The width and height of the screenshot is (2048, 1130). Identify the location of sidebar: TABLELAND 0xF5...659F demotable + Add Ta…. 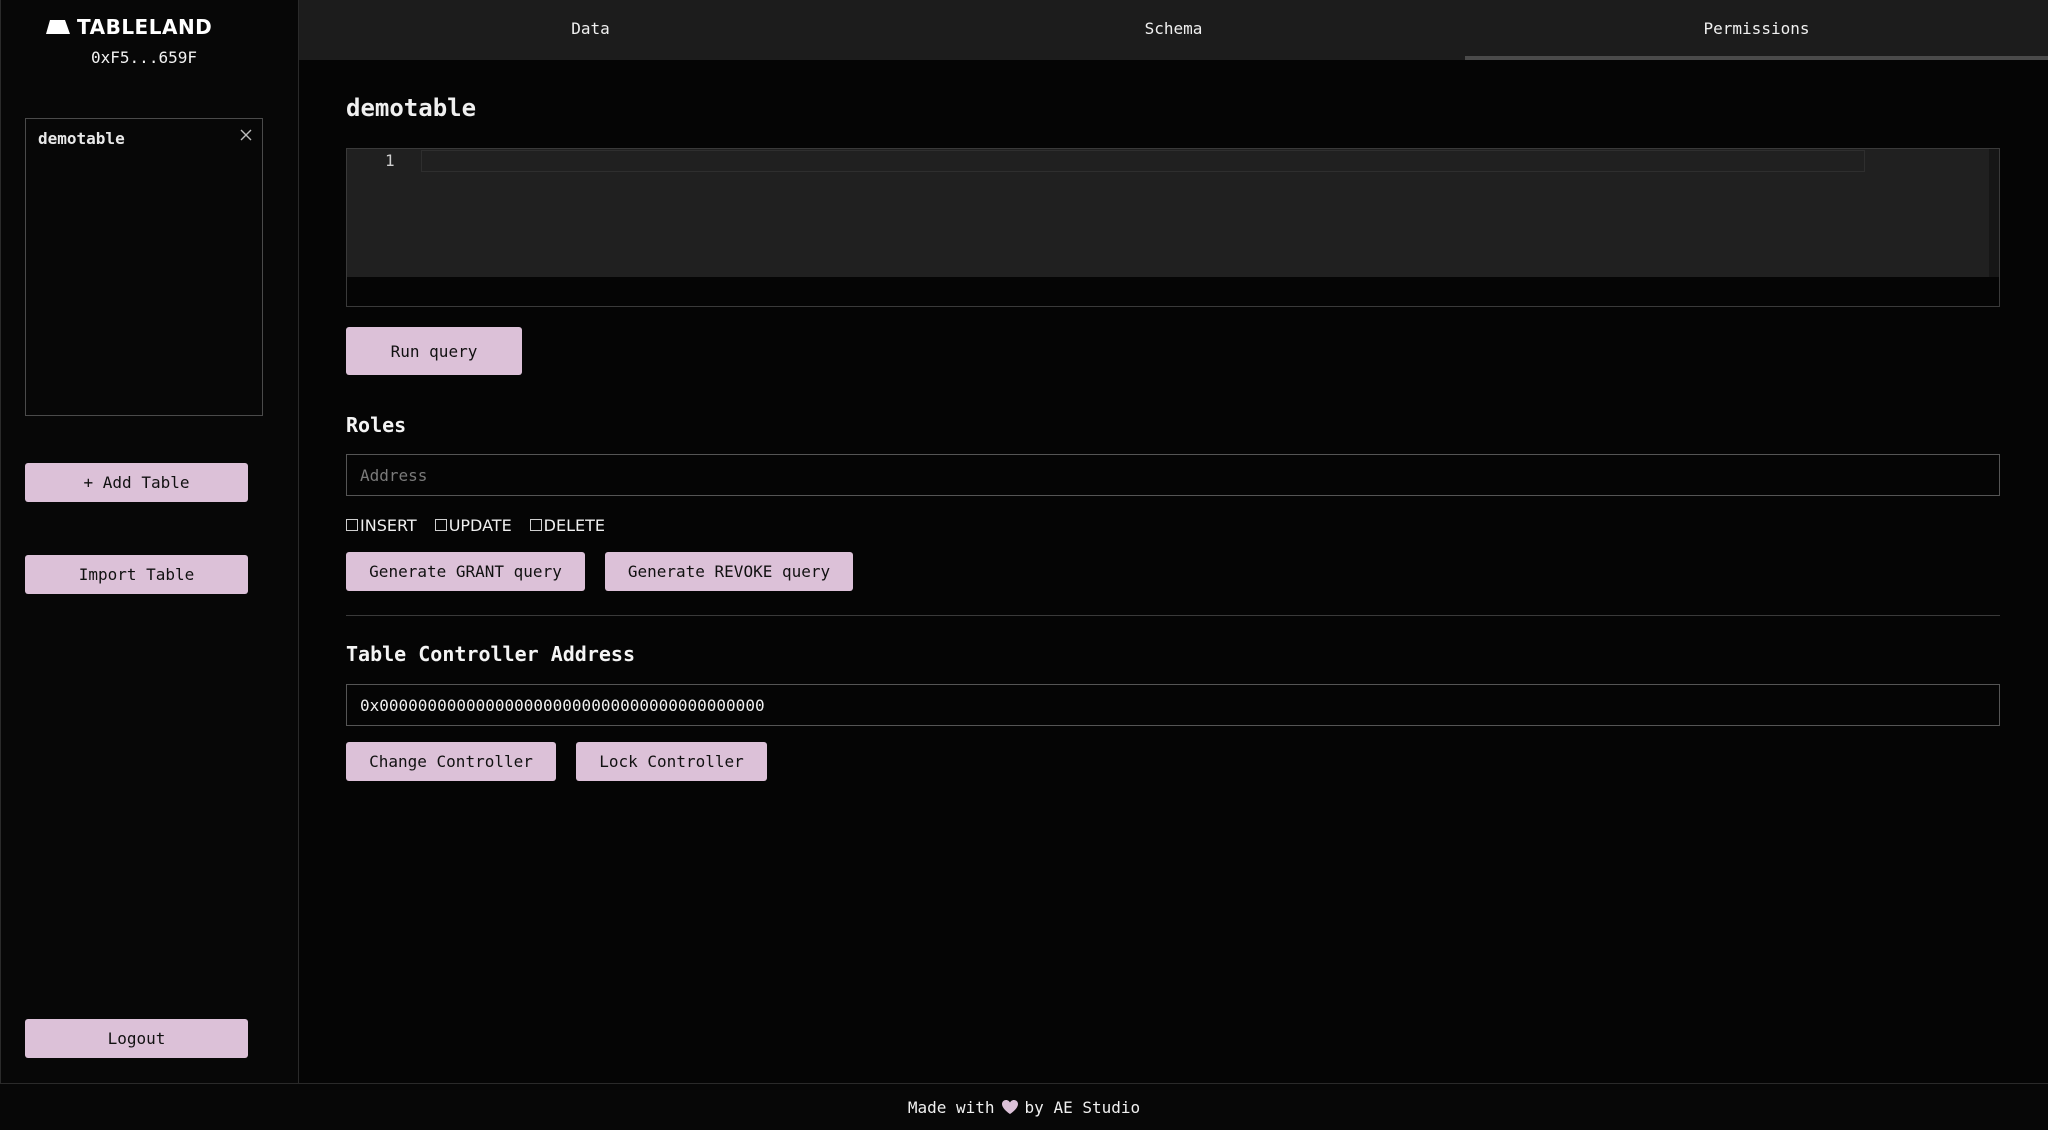
(149, 541).